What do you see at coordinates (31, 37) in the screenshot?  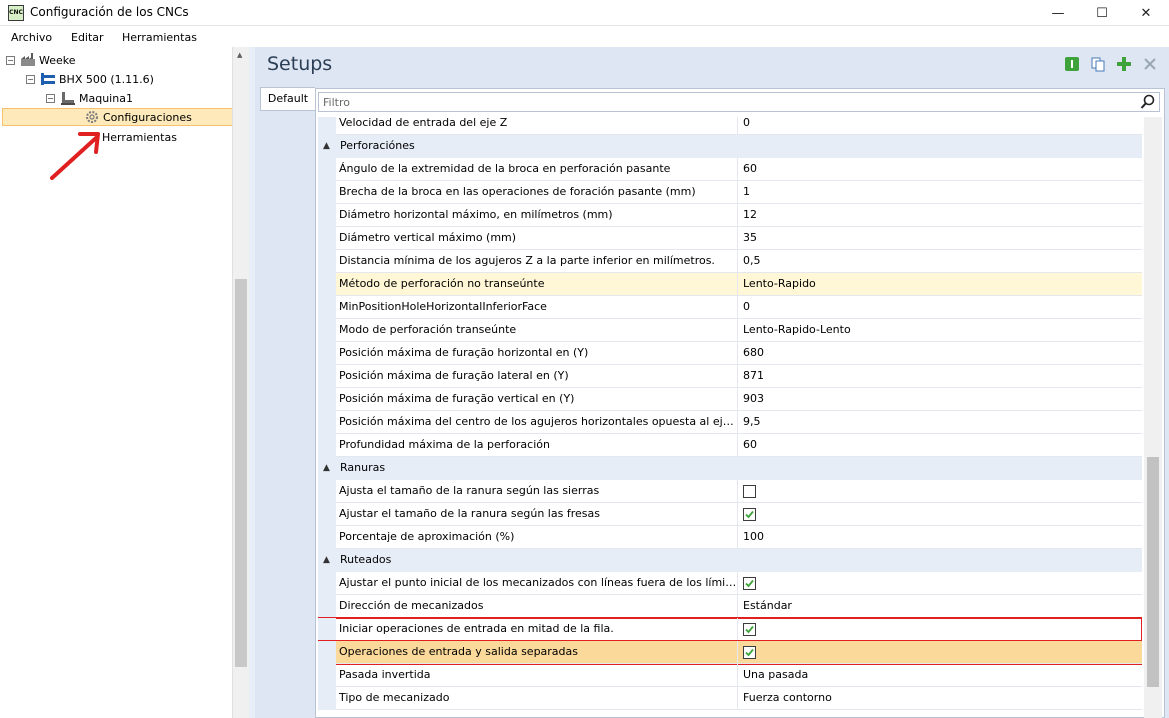 I see `menu-archivo: Archivo` at bounding box center [31, 37].